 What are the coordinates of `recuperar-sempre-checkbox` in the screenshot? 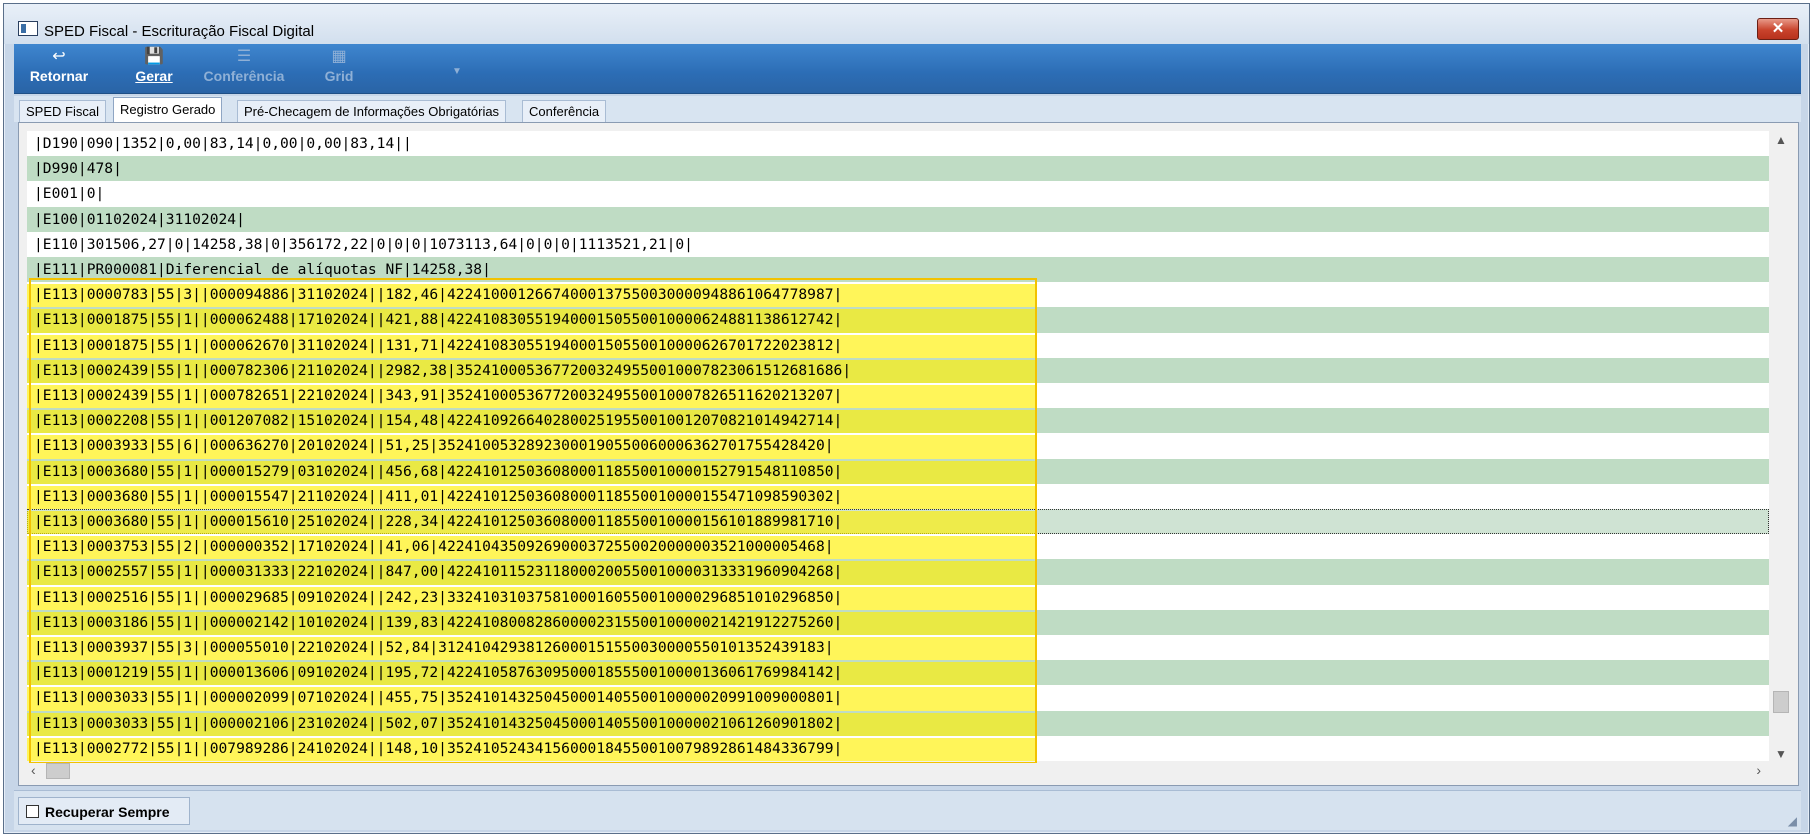 It's located at (32, 811).